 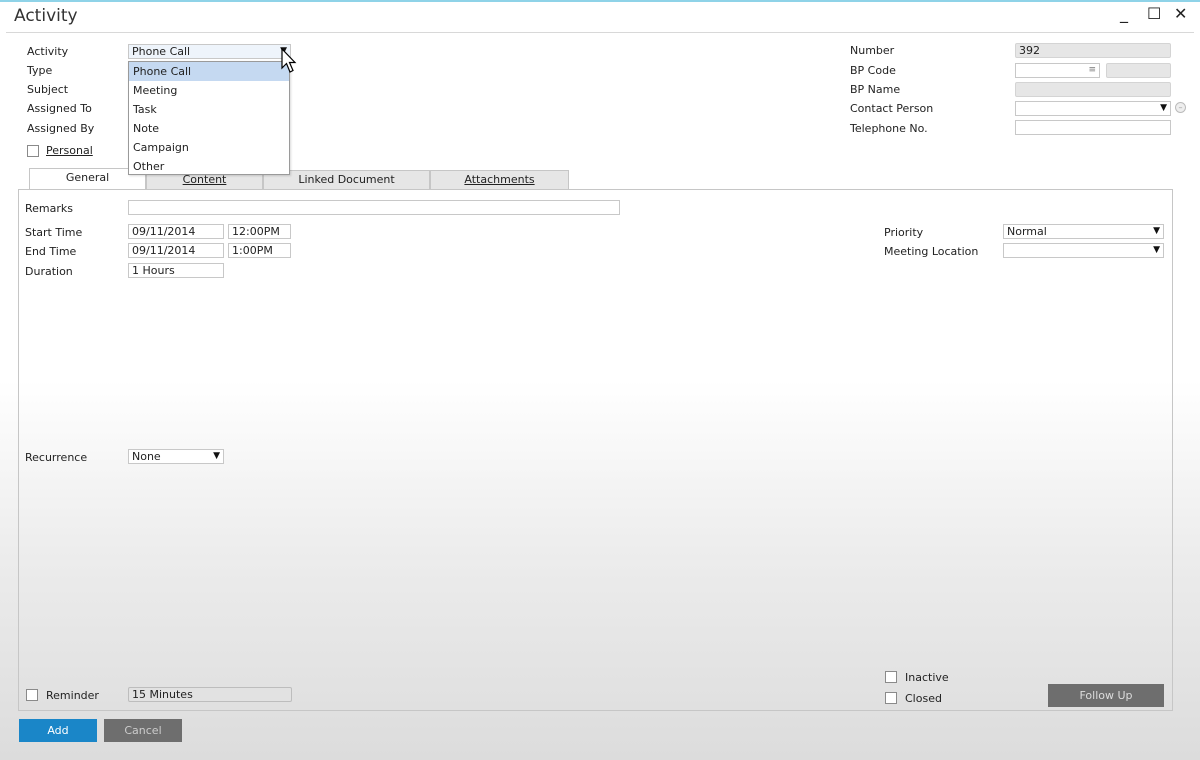 What do you see at coordinates (56, 457) in the screenshot?
I see `recurrence-label: Recurrence` at bounding box center [56, 457].